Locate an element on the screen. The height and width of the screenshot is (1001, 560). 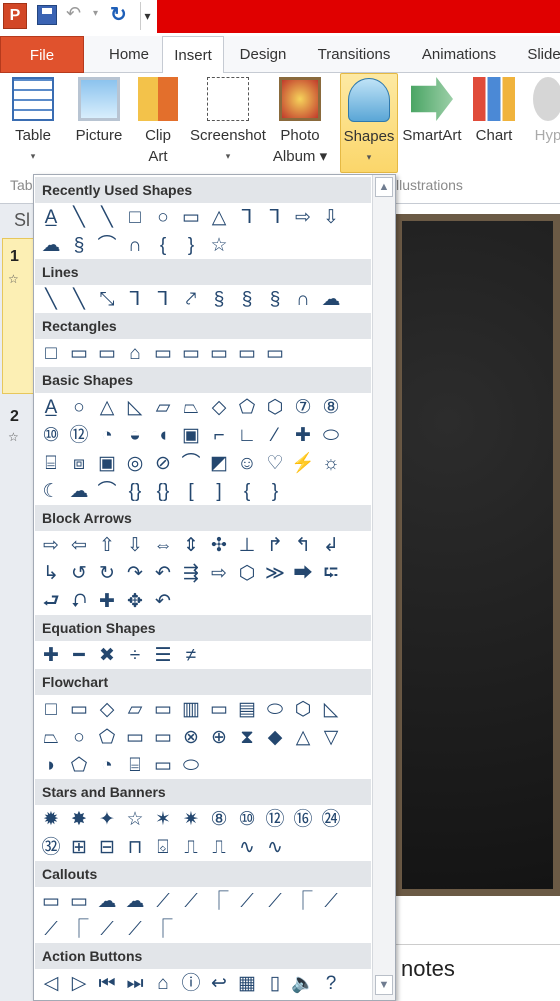
shape-icon: ↲ is located at coordinates (331, 545).